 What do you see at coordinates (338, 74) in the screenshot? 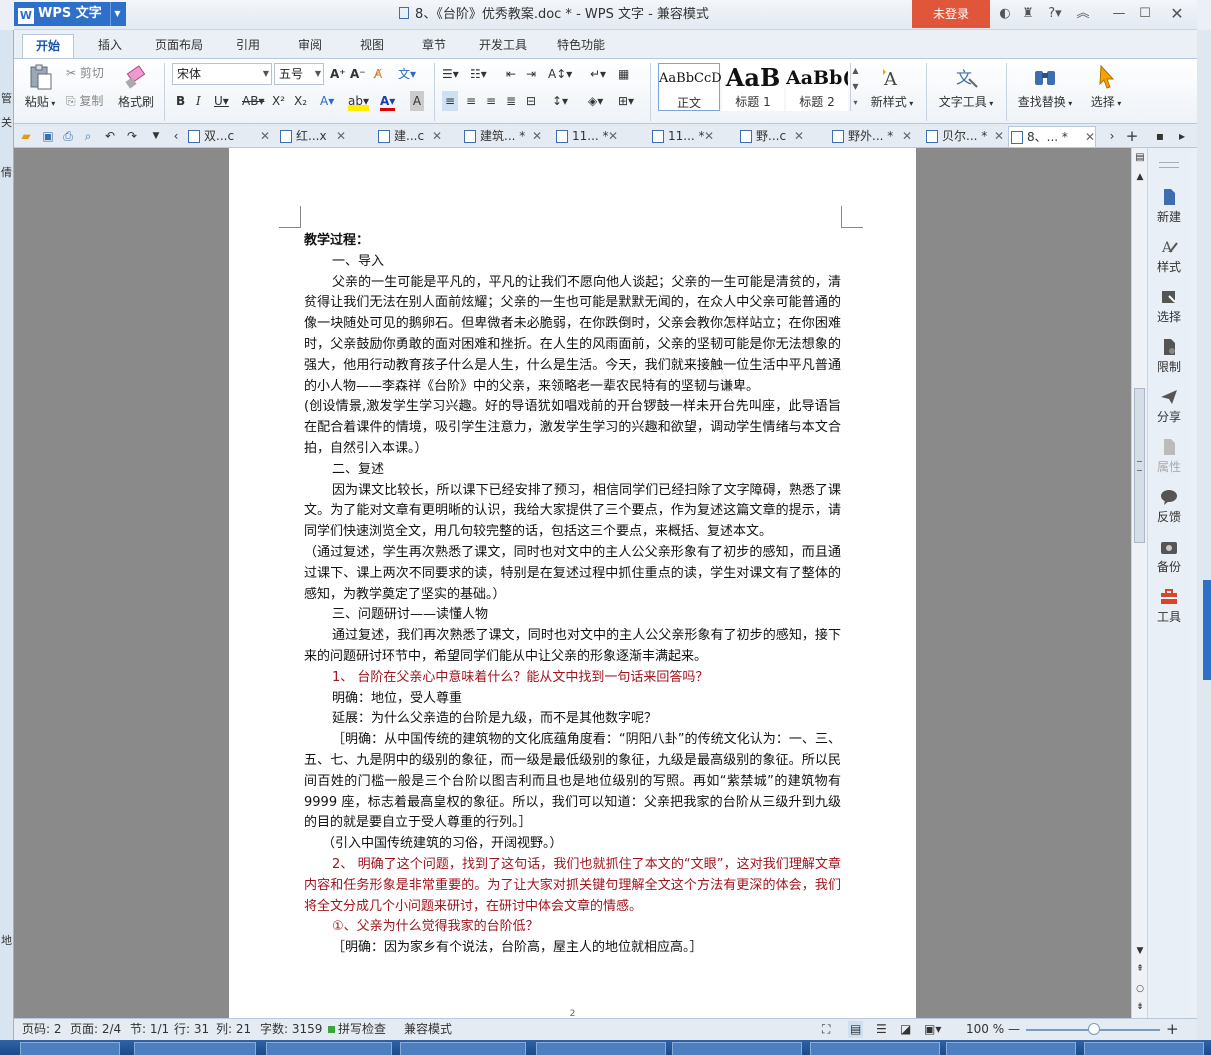
I see `grow-font-icon: A⁺` at bounding box center [338, 74].